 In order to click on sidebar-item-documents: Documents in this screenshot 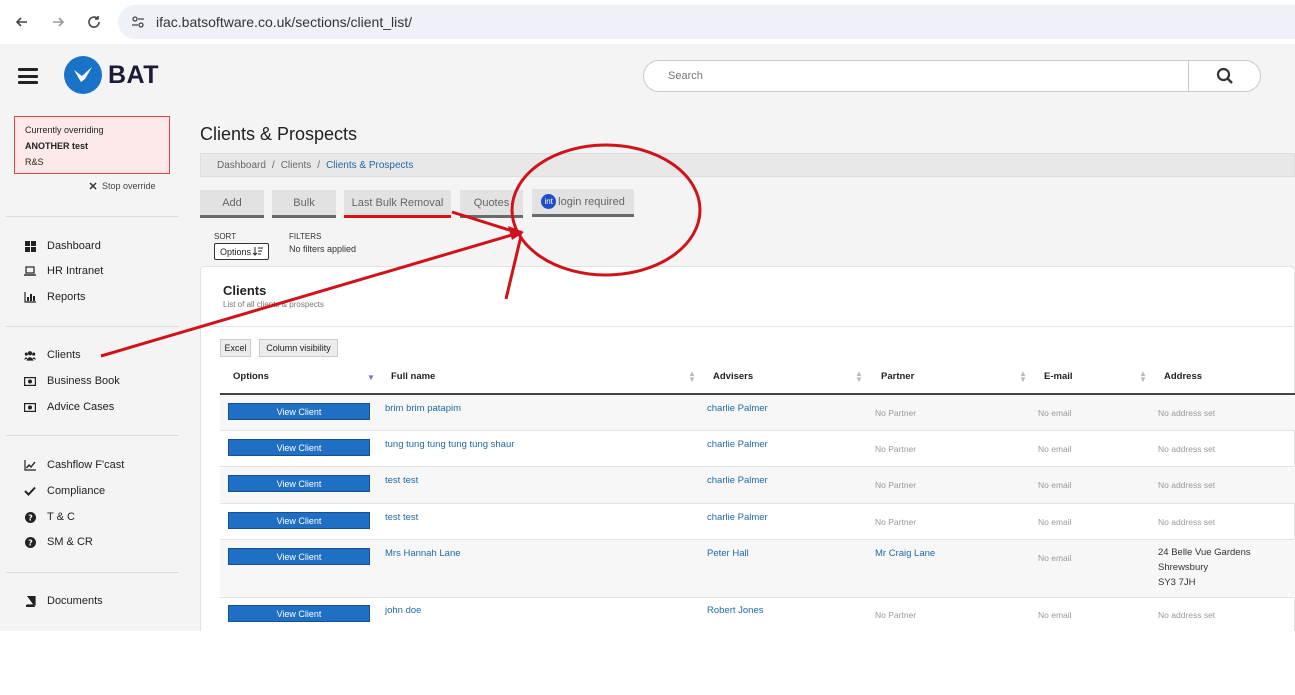, I will do `click(63, 601)`.